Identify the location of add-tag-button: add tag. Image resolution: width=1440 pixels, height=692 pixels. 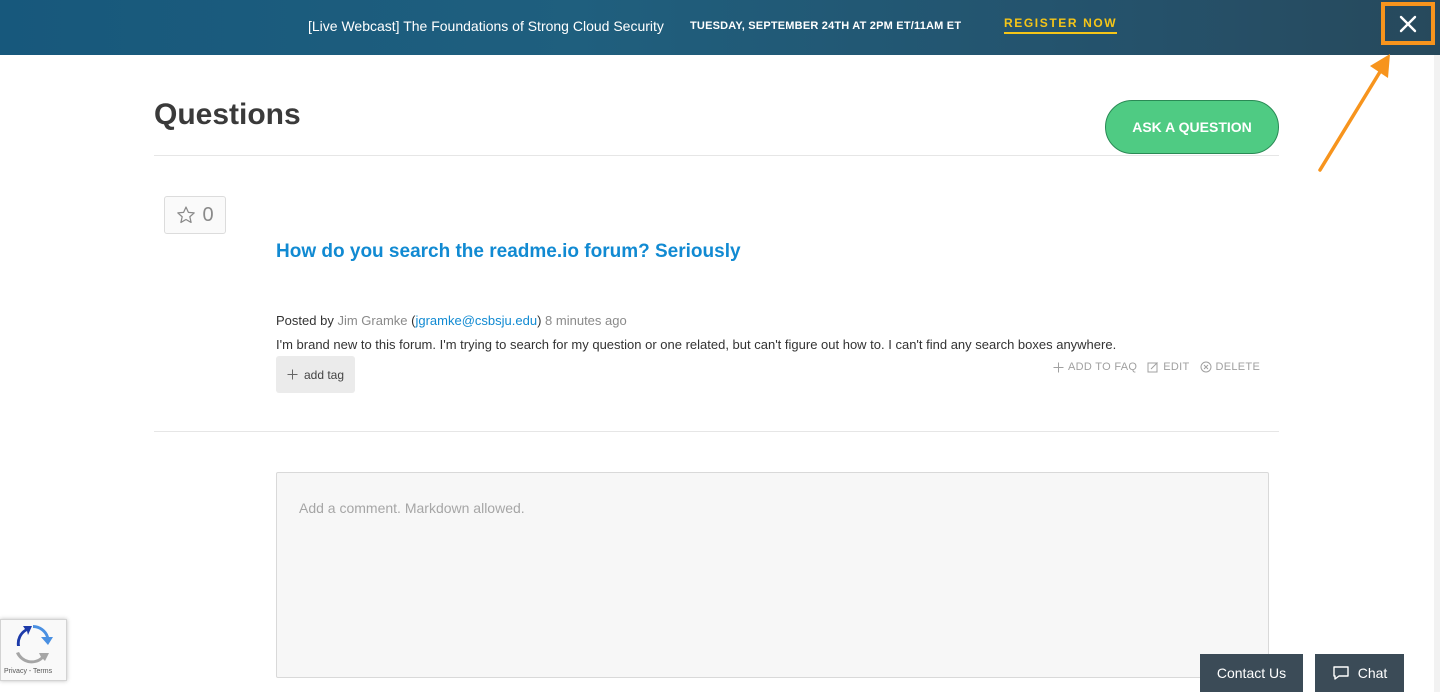
(315, 374).